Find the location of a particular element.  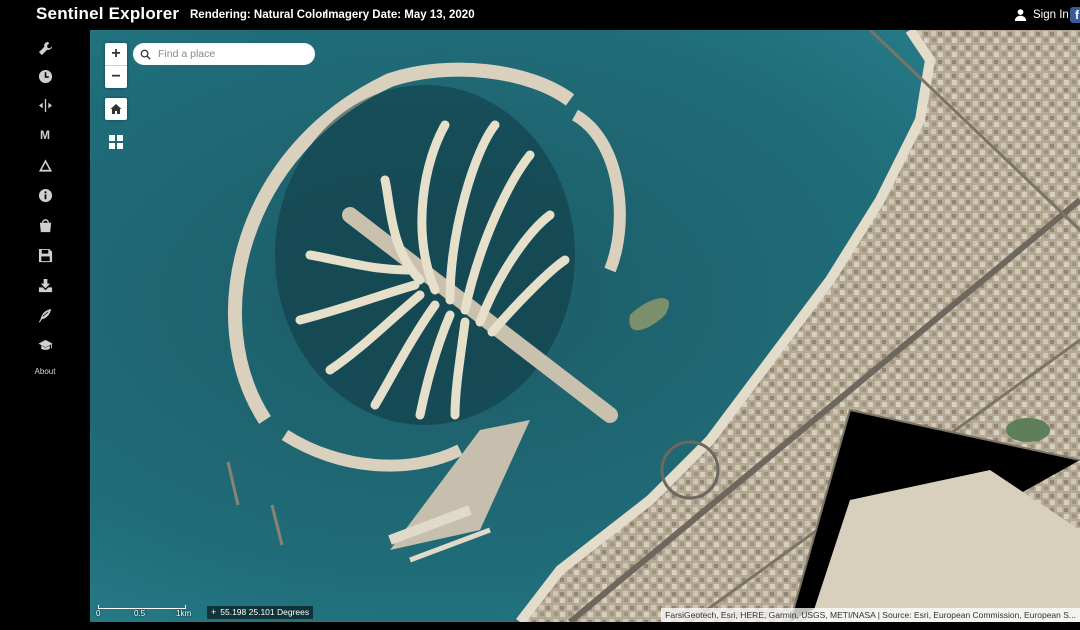

bookmark-bag-icon is located at coordinates (45, 225).